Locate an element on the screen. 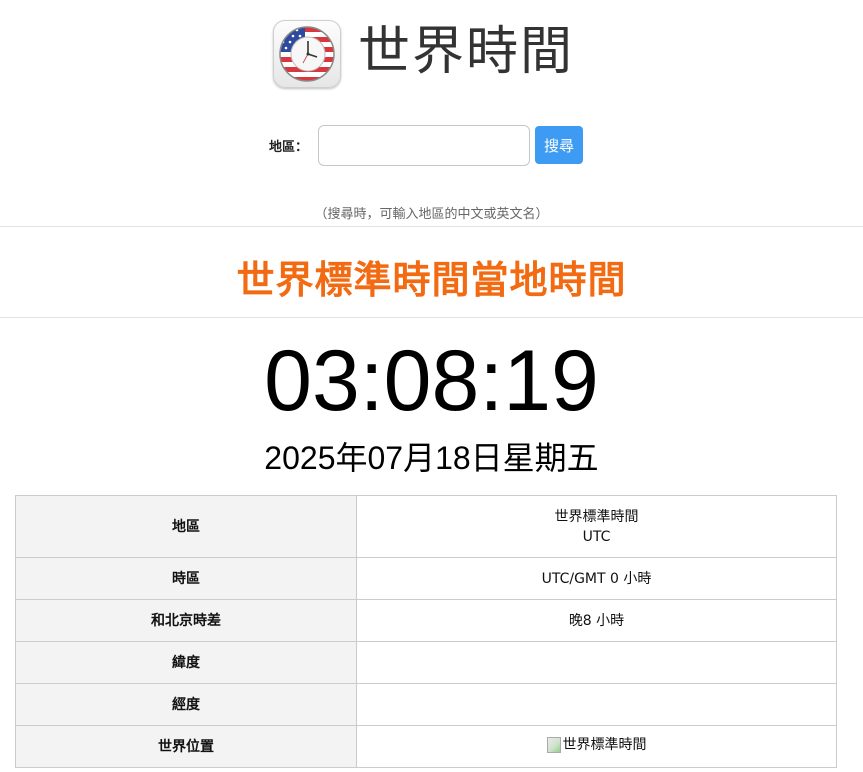 The height and width of the screenshot is (772, 863). region-name: 世界標準時間 is located at coordinates (596, 516).